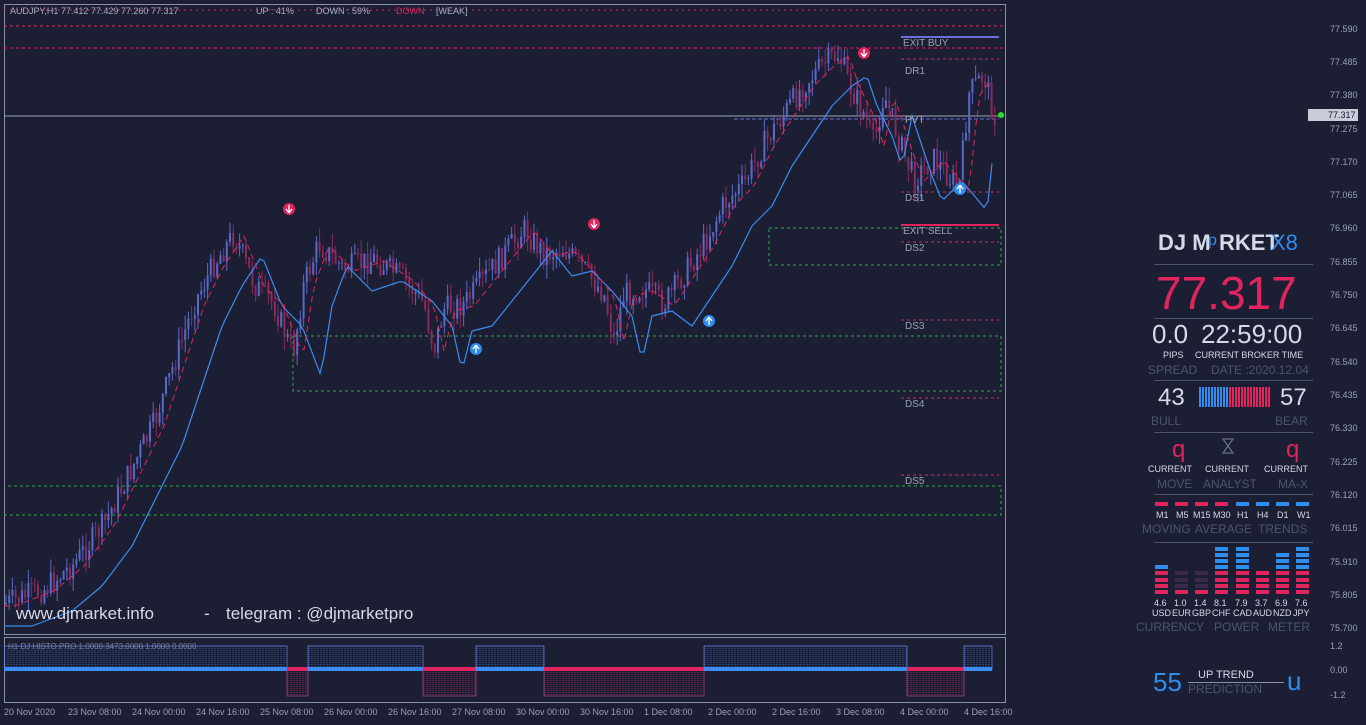 This screenshot has height=725, width=1366. Describe the element at coordinates (1344, 129) in the screenshot. I see `price-tick-label: 77.275` at that location.